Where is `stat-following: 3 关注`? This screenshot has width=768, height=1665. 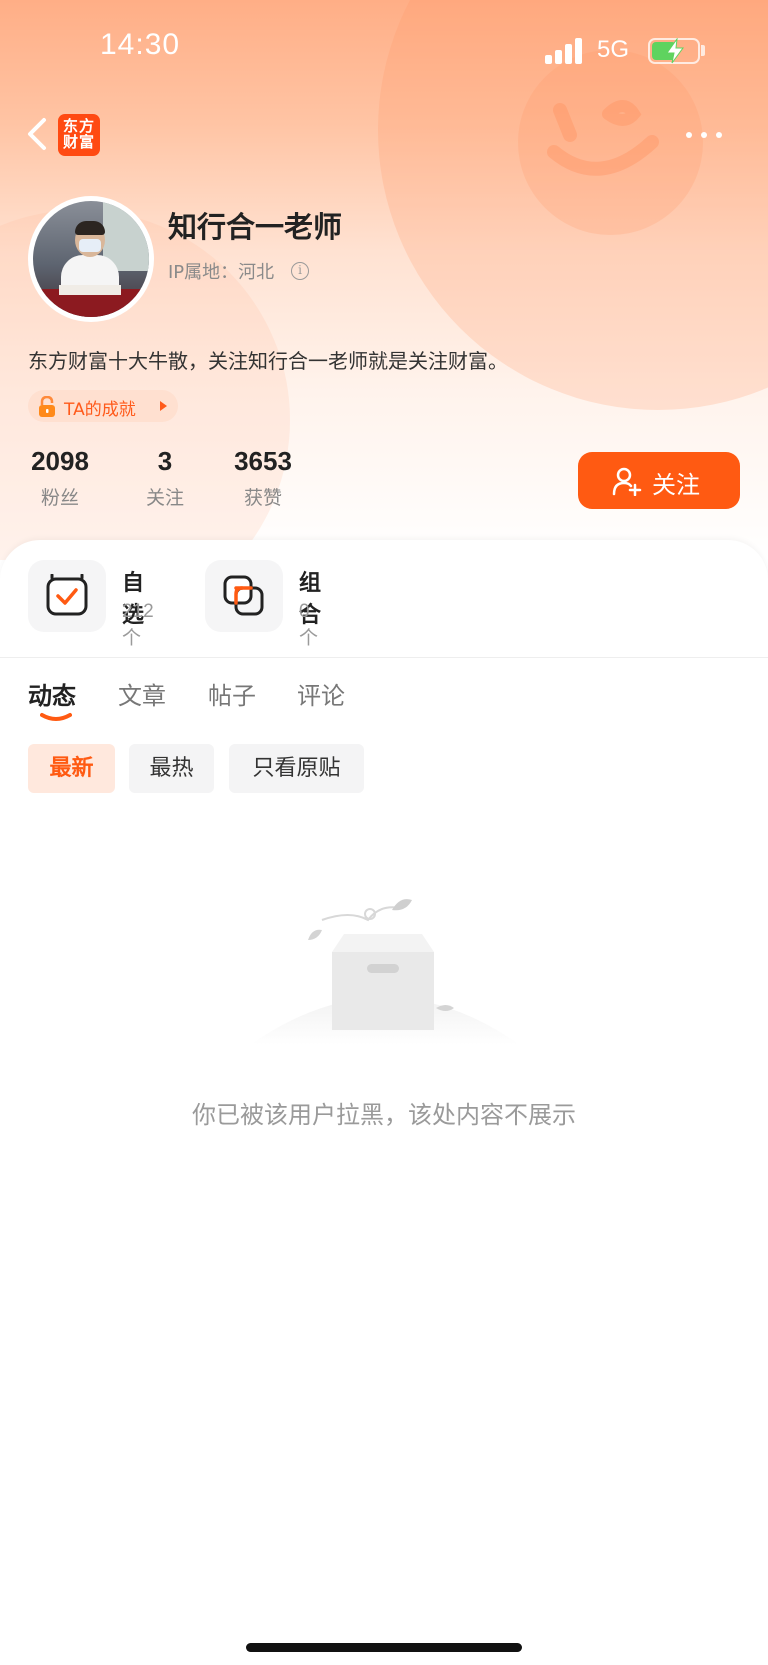
stat-following: 3 关注 is located at coordinates (165, 478).